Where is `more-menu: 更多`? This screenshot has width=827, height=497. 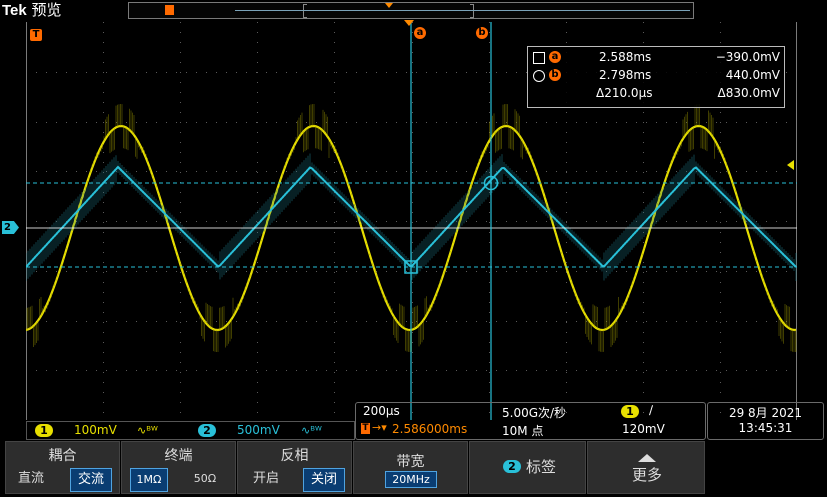 more-menu: 更多 is located at coordinates (646, 467).